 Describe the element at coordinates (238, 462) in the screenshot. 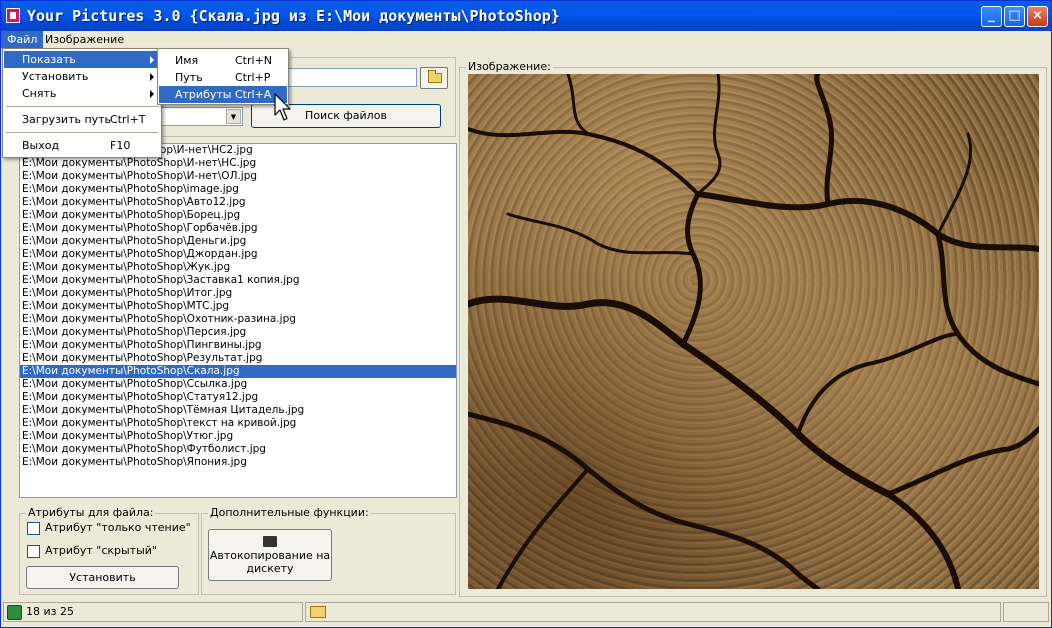

I see `list-item: E:\Мои документы\PhotoShop\Япония.jpg` at that location.